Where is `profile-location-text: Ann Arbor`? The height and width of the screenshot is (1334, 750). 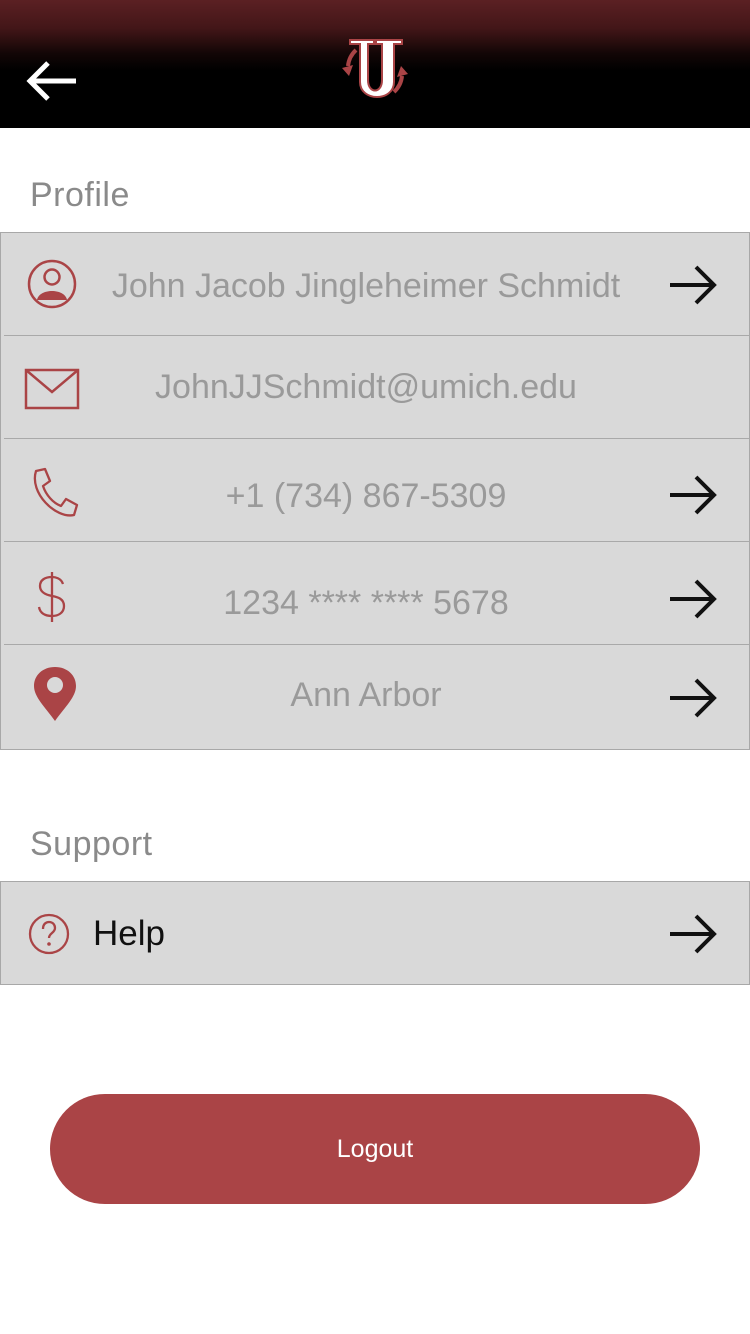 profile-location-text: Ann Arbor is located at coordinates (366, 695).